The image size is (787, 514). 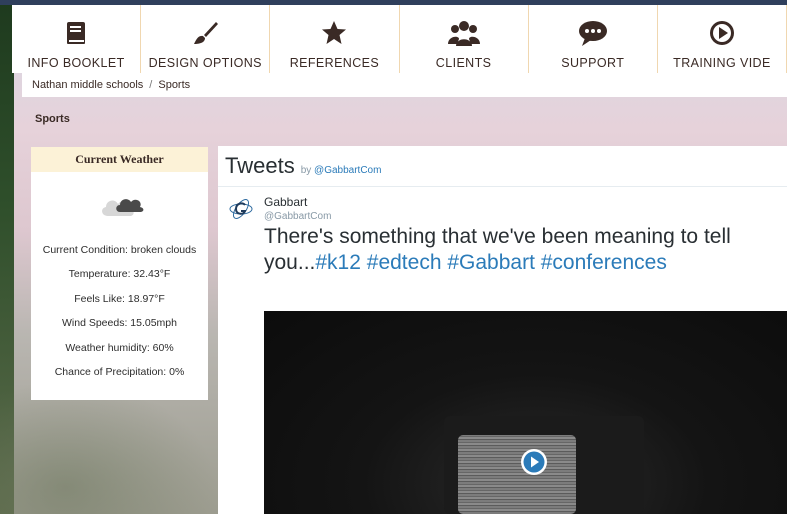 I want to click on timeline-by: by @GabbartCom, so click(x=341, y=170).